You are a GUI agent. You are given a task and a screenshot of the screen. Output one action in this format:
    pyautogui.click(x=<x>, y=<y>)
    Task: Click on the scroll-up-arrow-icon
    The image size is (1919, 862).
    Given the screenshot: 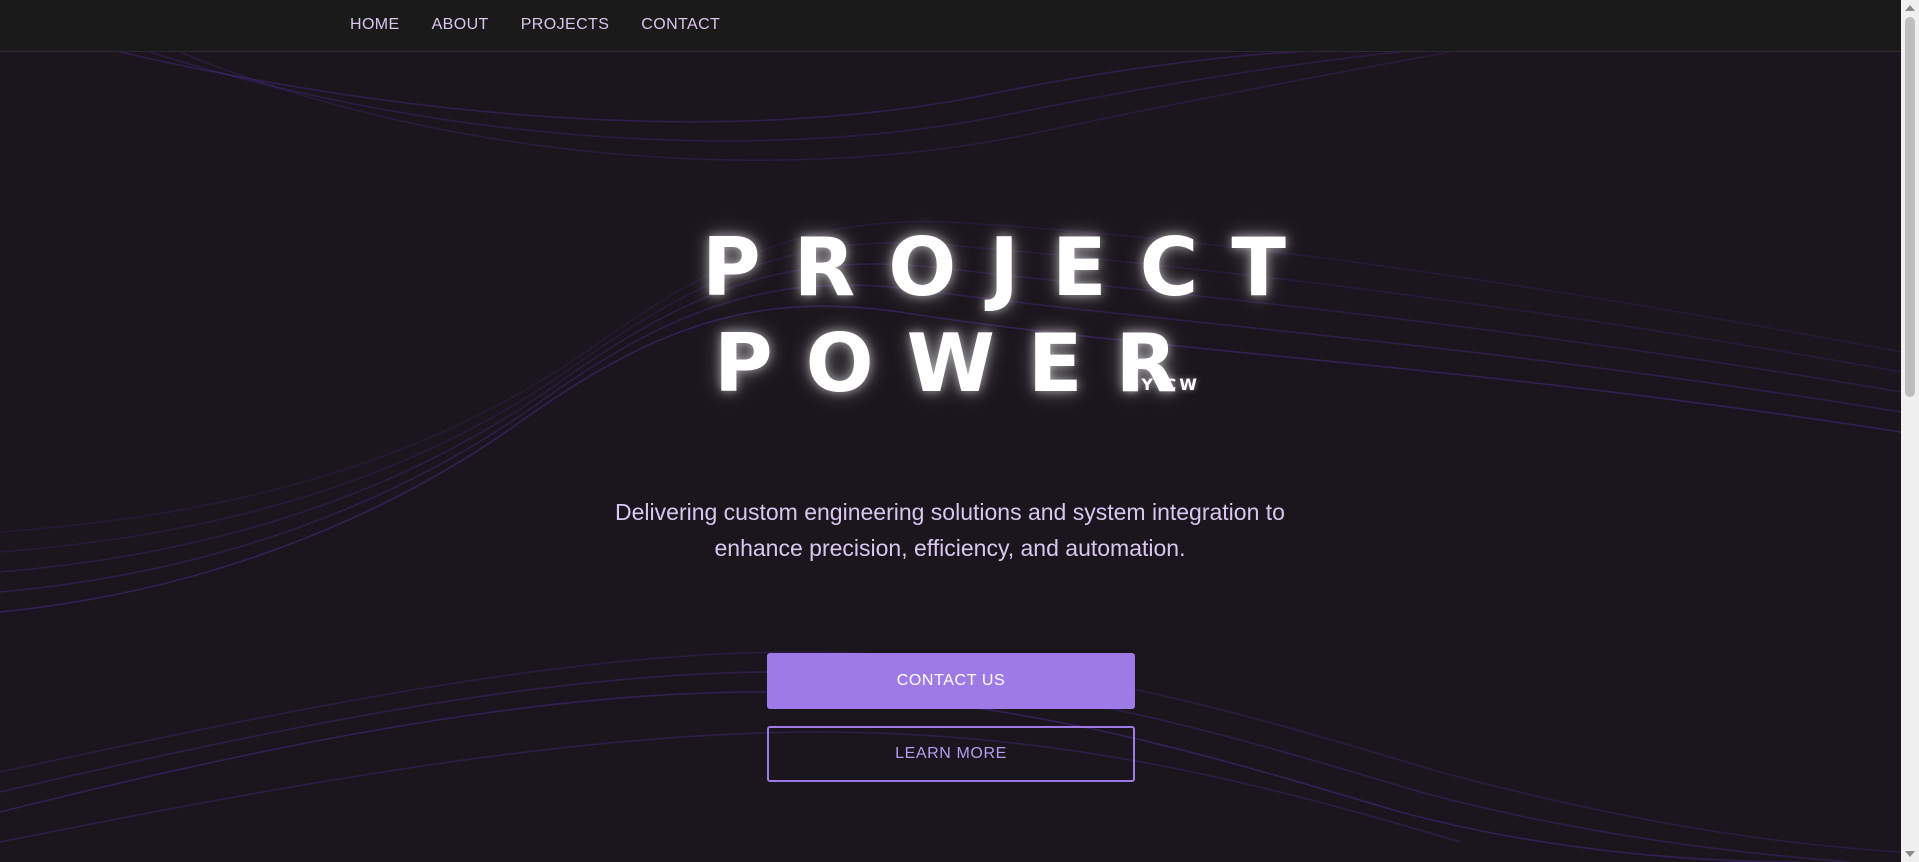 What is the action you would take?
    pyautogui.click(x=1910, y=8)
    